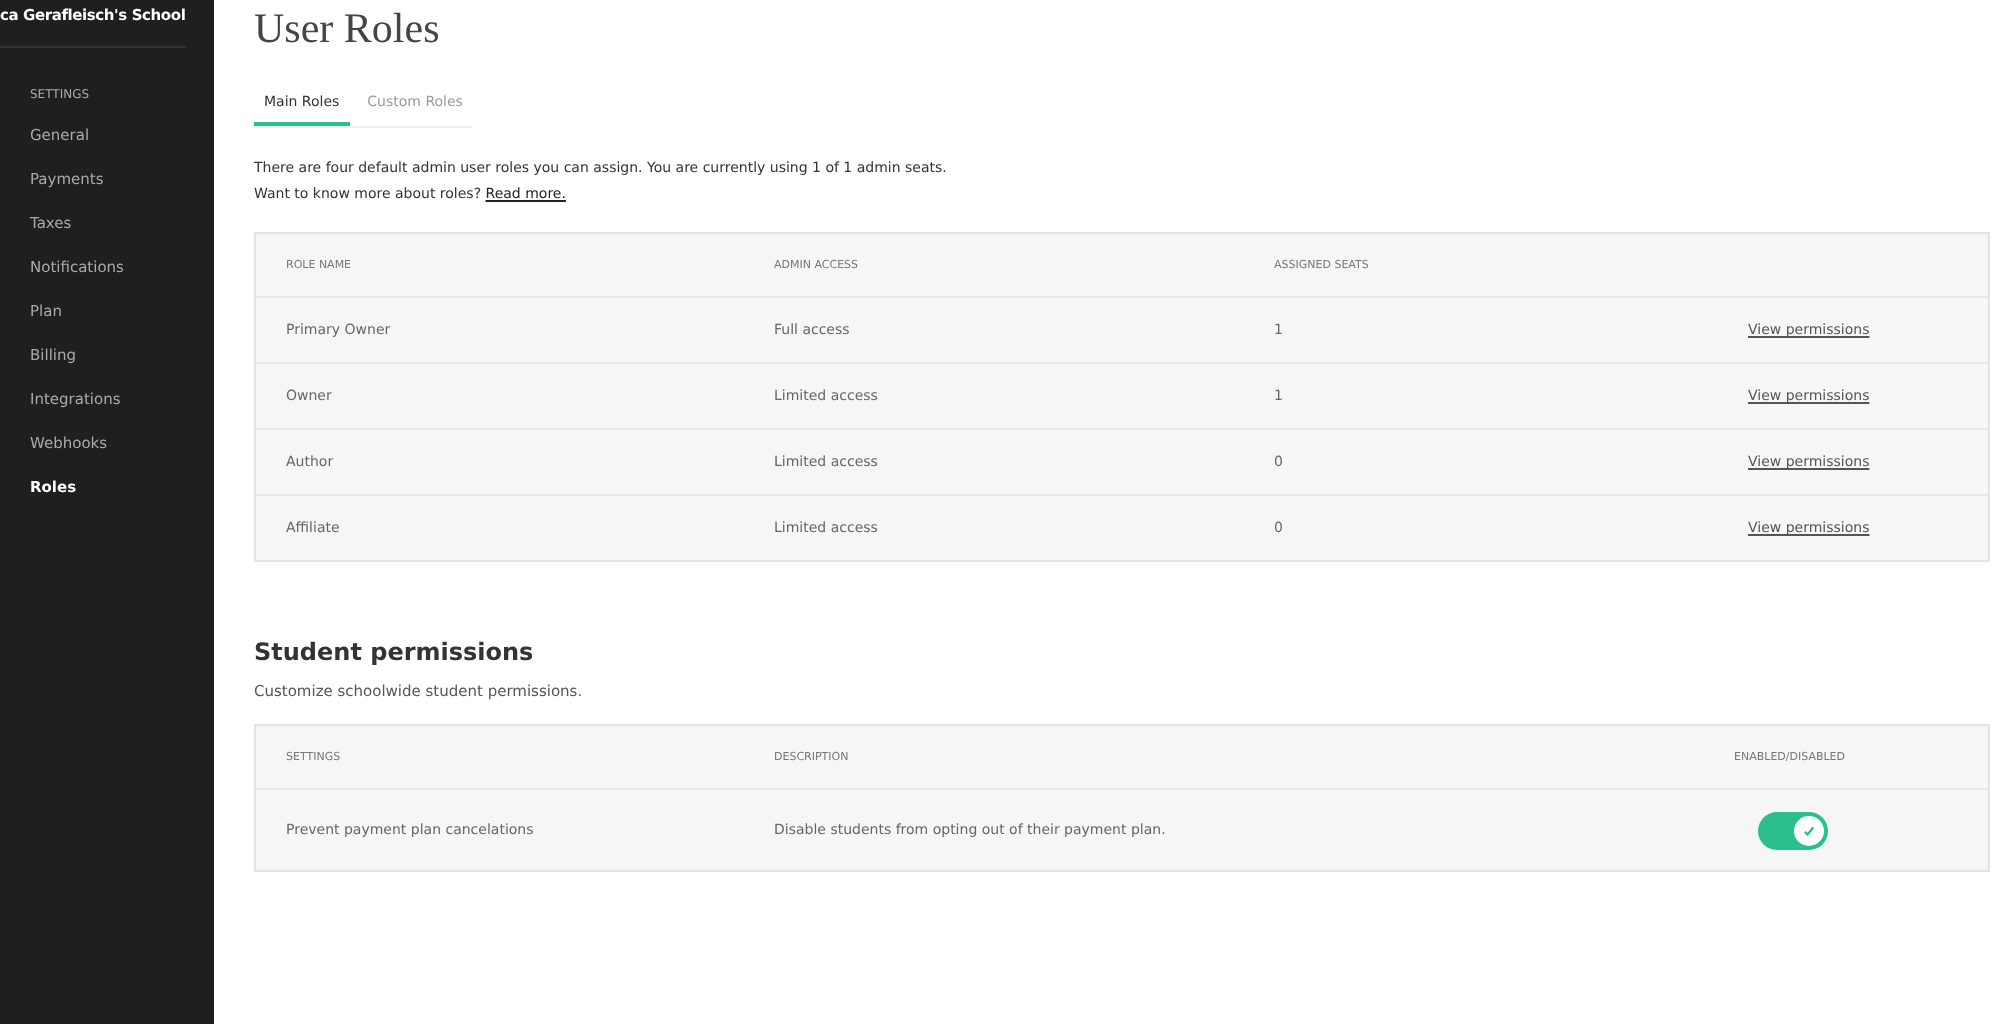  I want to click on page-title: User Roles, so click(348, 29).